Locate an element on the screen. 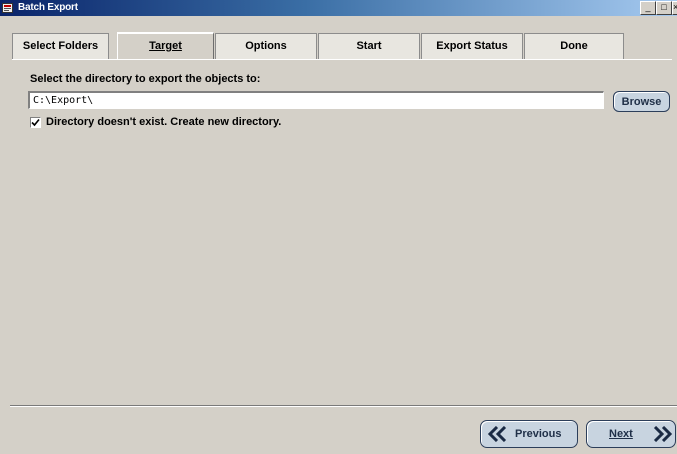  previous-button: Previous is located at coordinates (529, 434).